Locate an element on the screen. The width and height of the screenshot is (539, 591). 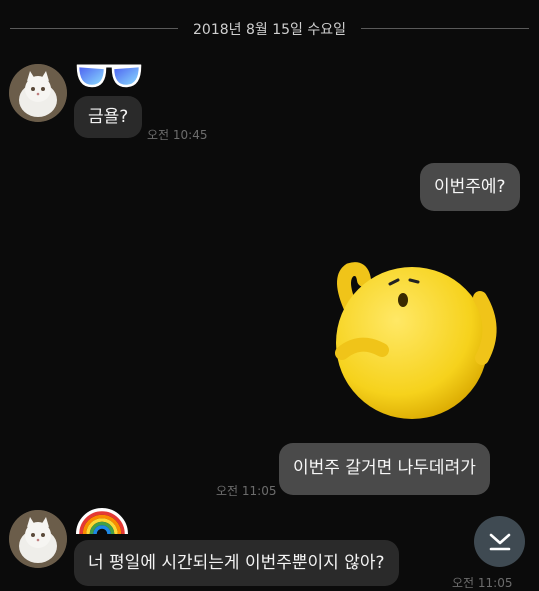
message-bubble-incoming: 금욜? is located at coordinates (108, 117).